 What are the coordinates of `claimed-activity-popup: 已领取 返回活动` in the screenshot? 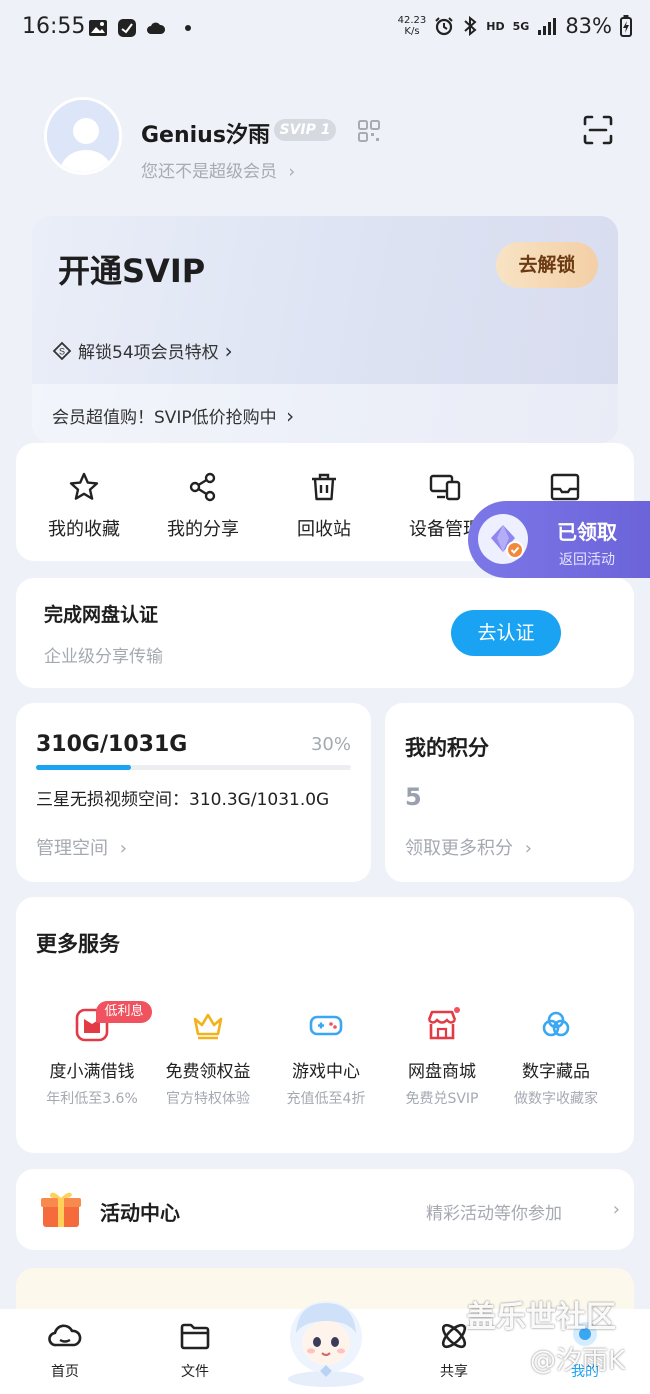 It's located at (559, 539).